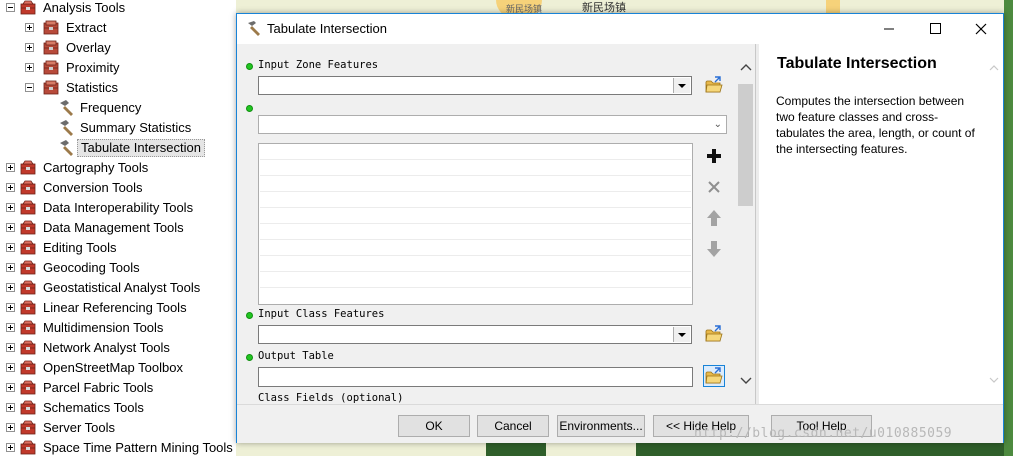 This screenshot has height=456, width=1013. What do you see at coordinates (118, 428) in the screenshot?
I see `tree-item: Server Tools` at bounding box center [118, 428].